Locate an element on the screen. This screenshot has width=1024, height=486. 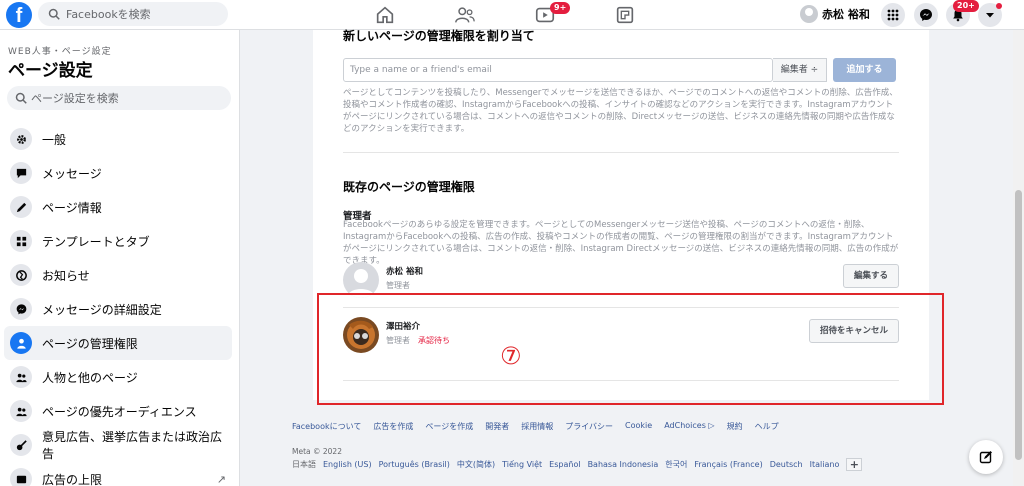
pencil-icon is located at coordinates (21, 207).